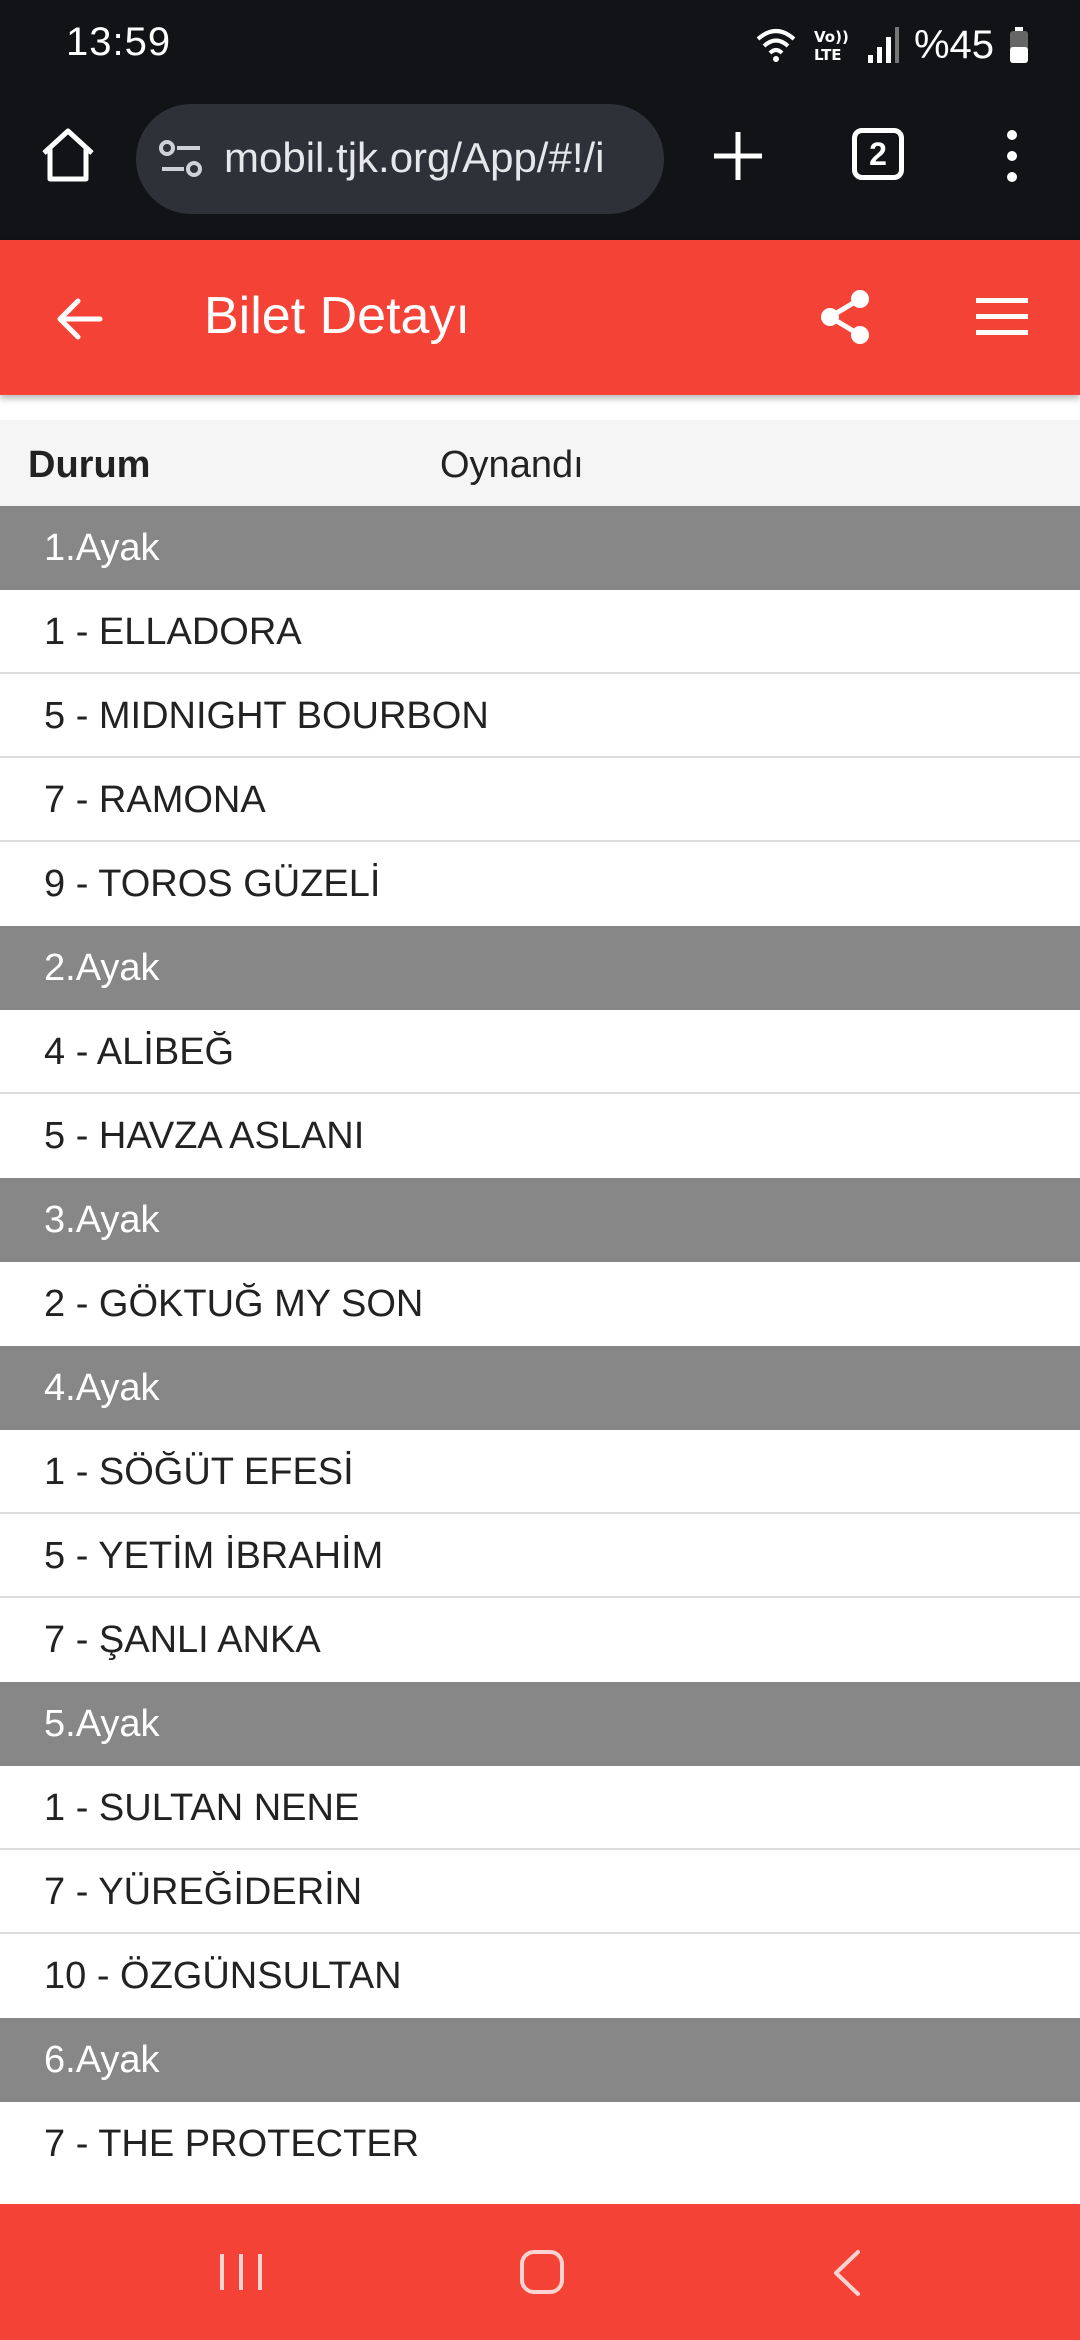  Describe the element at coordinates (1019, 45) in the screenshot. I see `battery-icon` at that location.